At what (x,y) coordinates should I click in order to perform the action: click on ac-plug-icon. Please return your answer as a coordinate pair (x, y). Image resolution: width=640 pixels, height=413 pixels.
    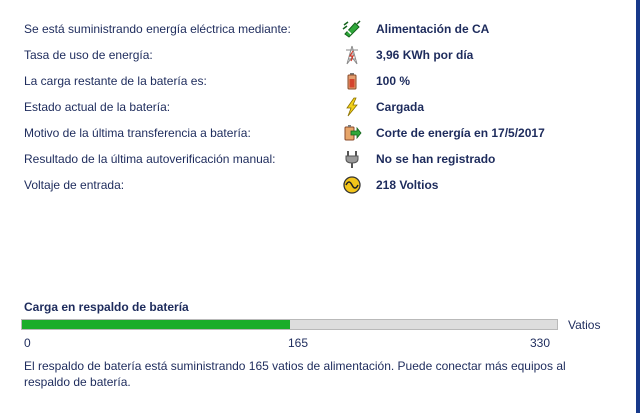
    Looking at the image, I should click on (352, 29).